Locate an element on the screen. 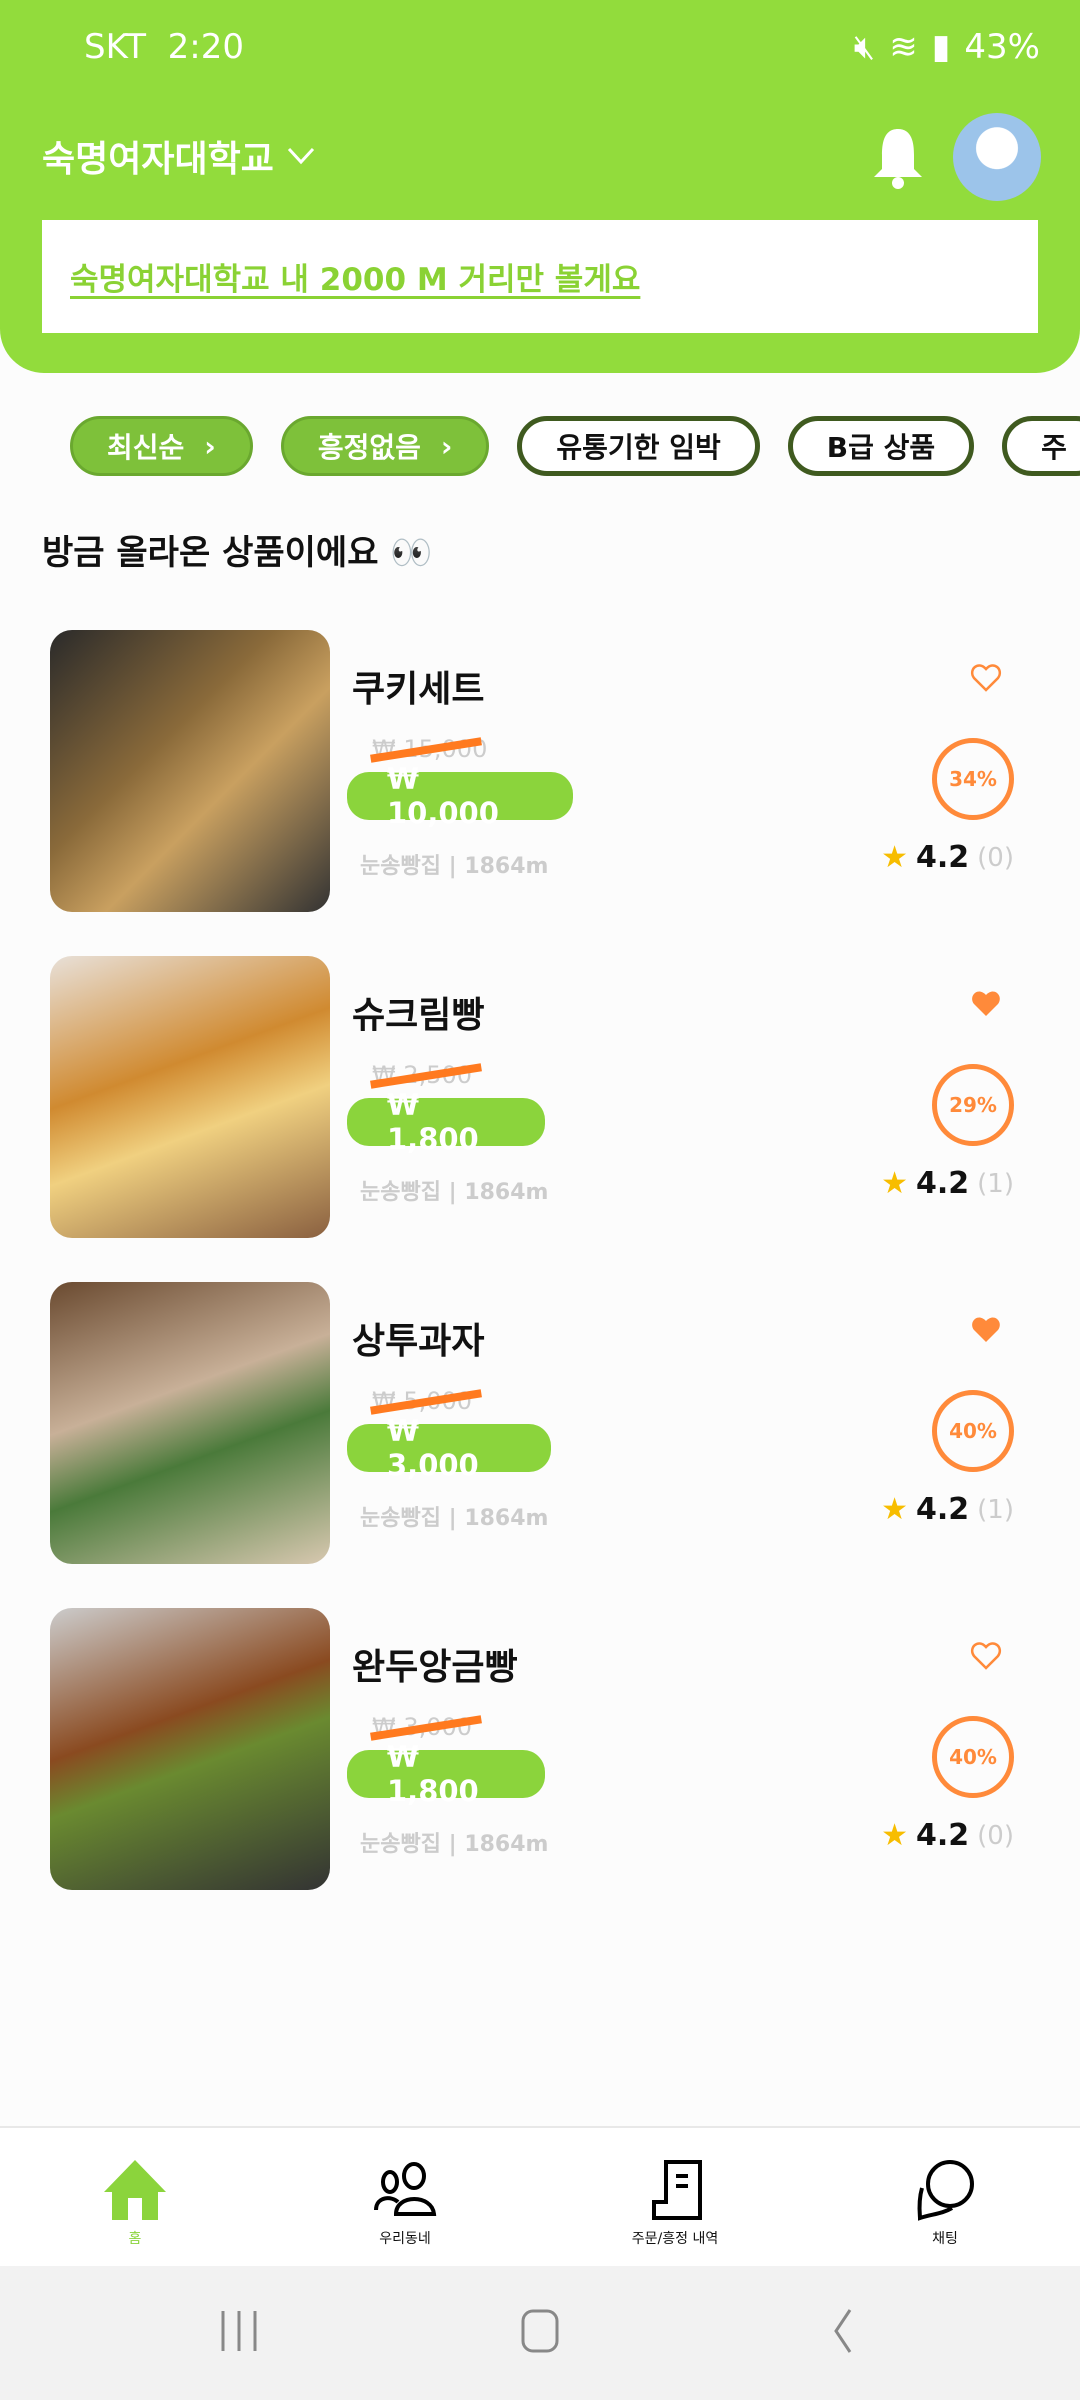  tab-label: 주문/흥정 내역 is located at coordinates (675, 2239).